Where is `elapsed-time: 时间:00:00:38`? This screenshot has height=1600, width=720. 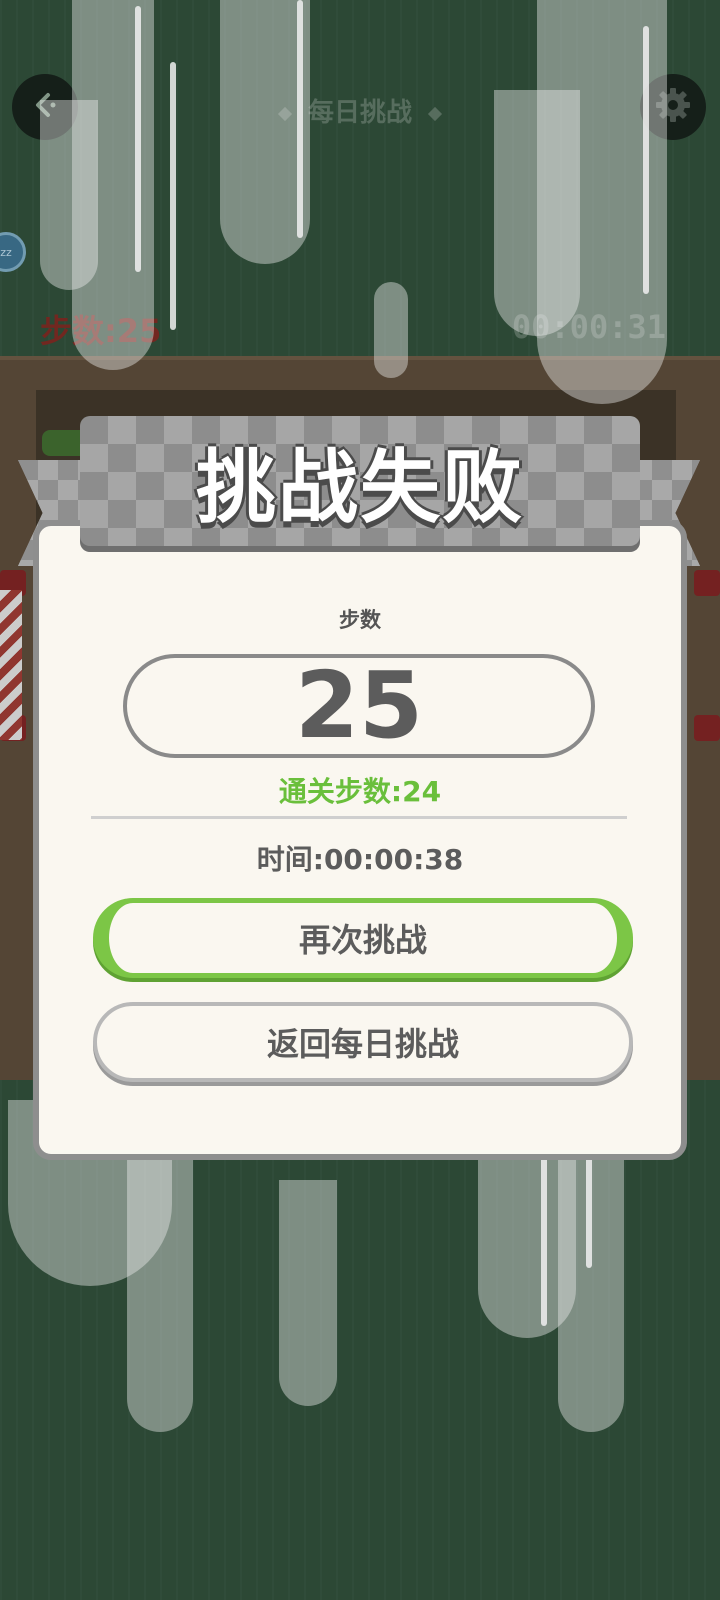 elapsed-time: 时间:00:00:38 is located at coordinates (360, 859).